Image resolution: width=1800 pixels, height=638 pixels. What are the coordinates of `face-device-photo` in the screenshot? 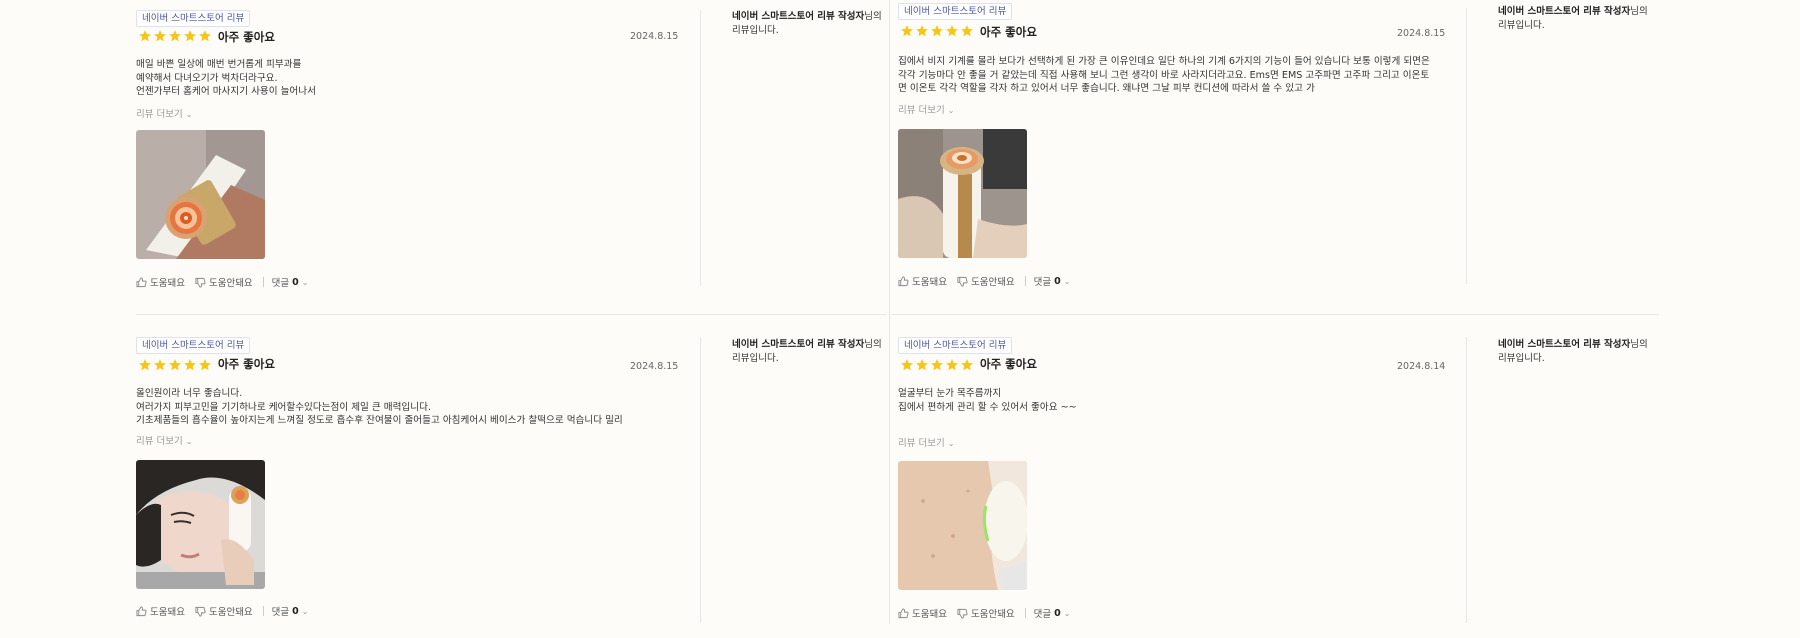 It's located at (200, 524).